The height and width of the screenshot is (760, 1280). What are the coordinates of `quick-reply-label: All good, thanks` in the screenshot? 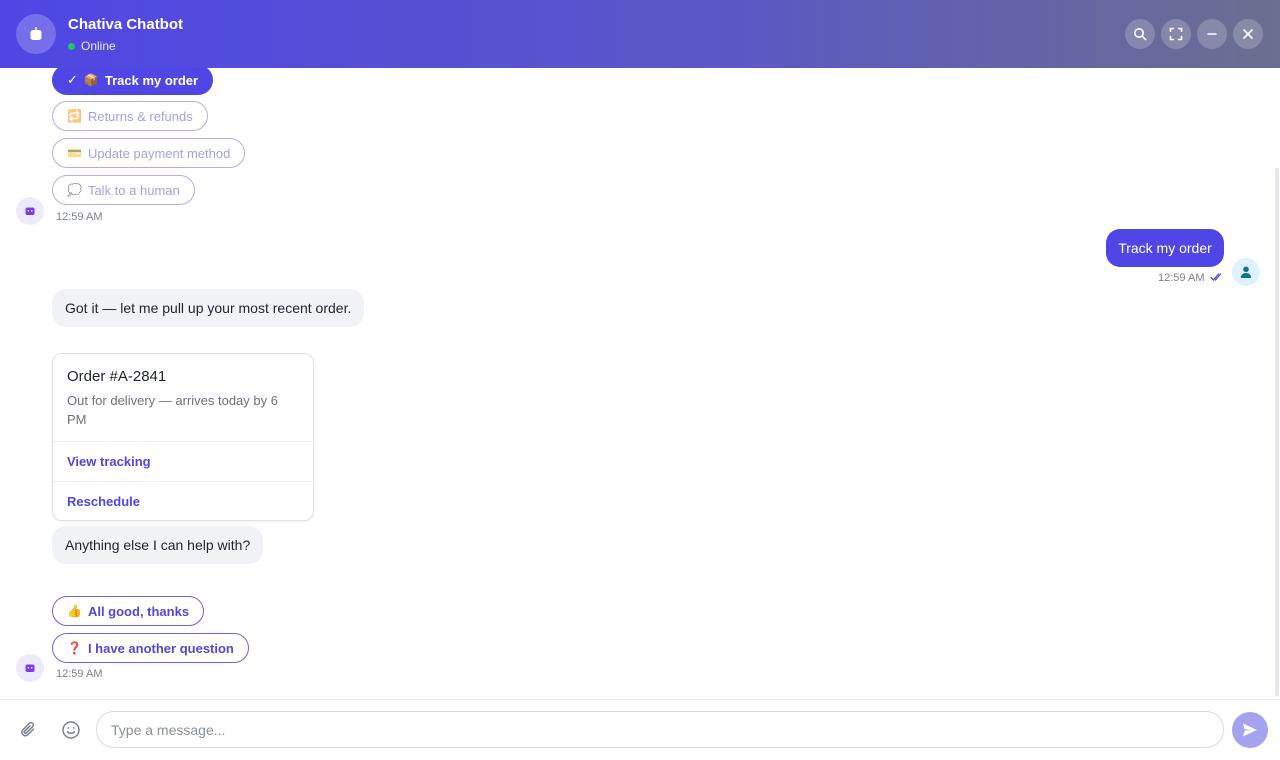 It's located at (138, 611).